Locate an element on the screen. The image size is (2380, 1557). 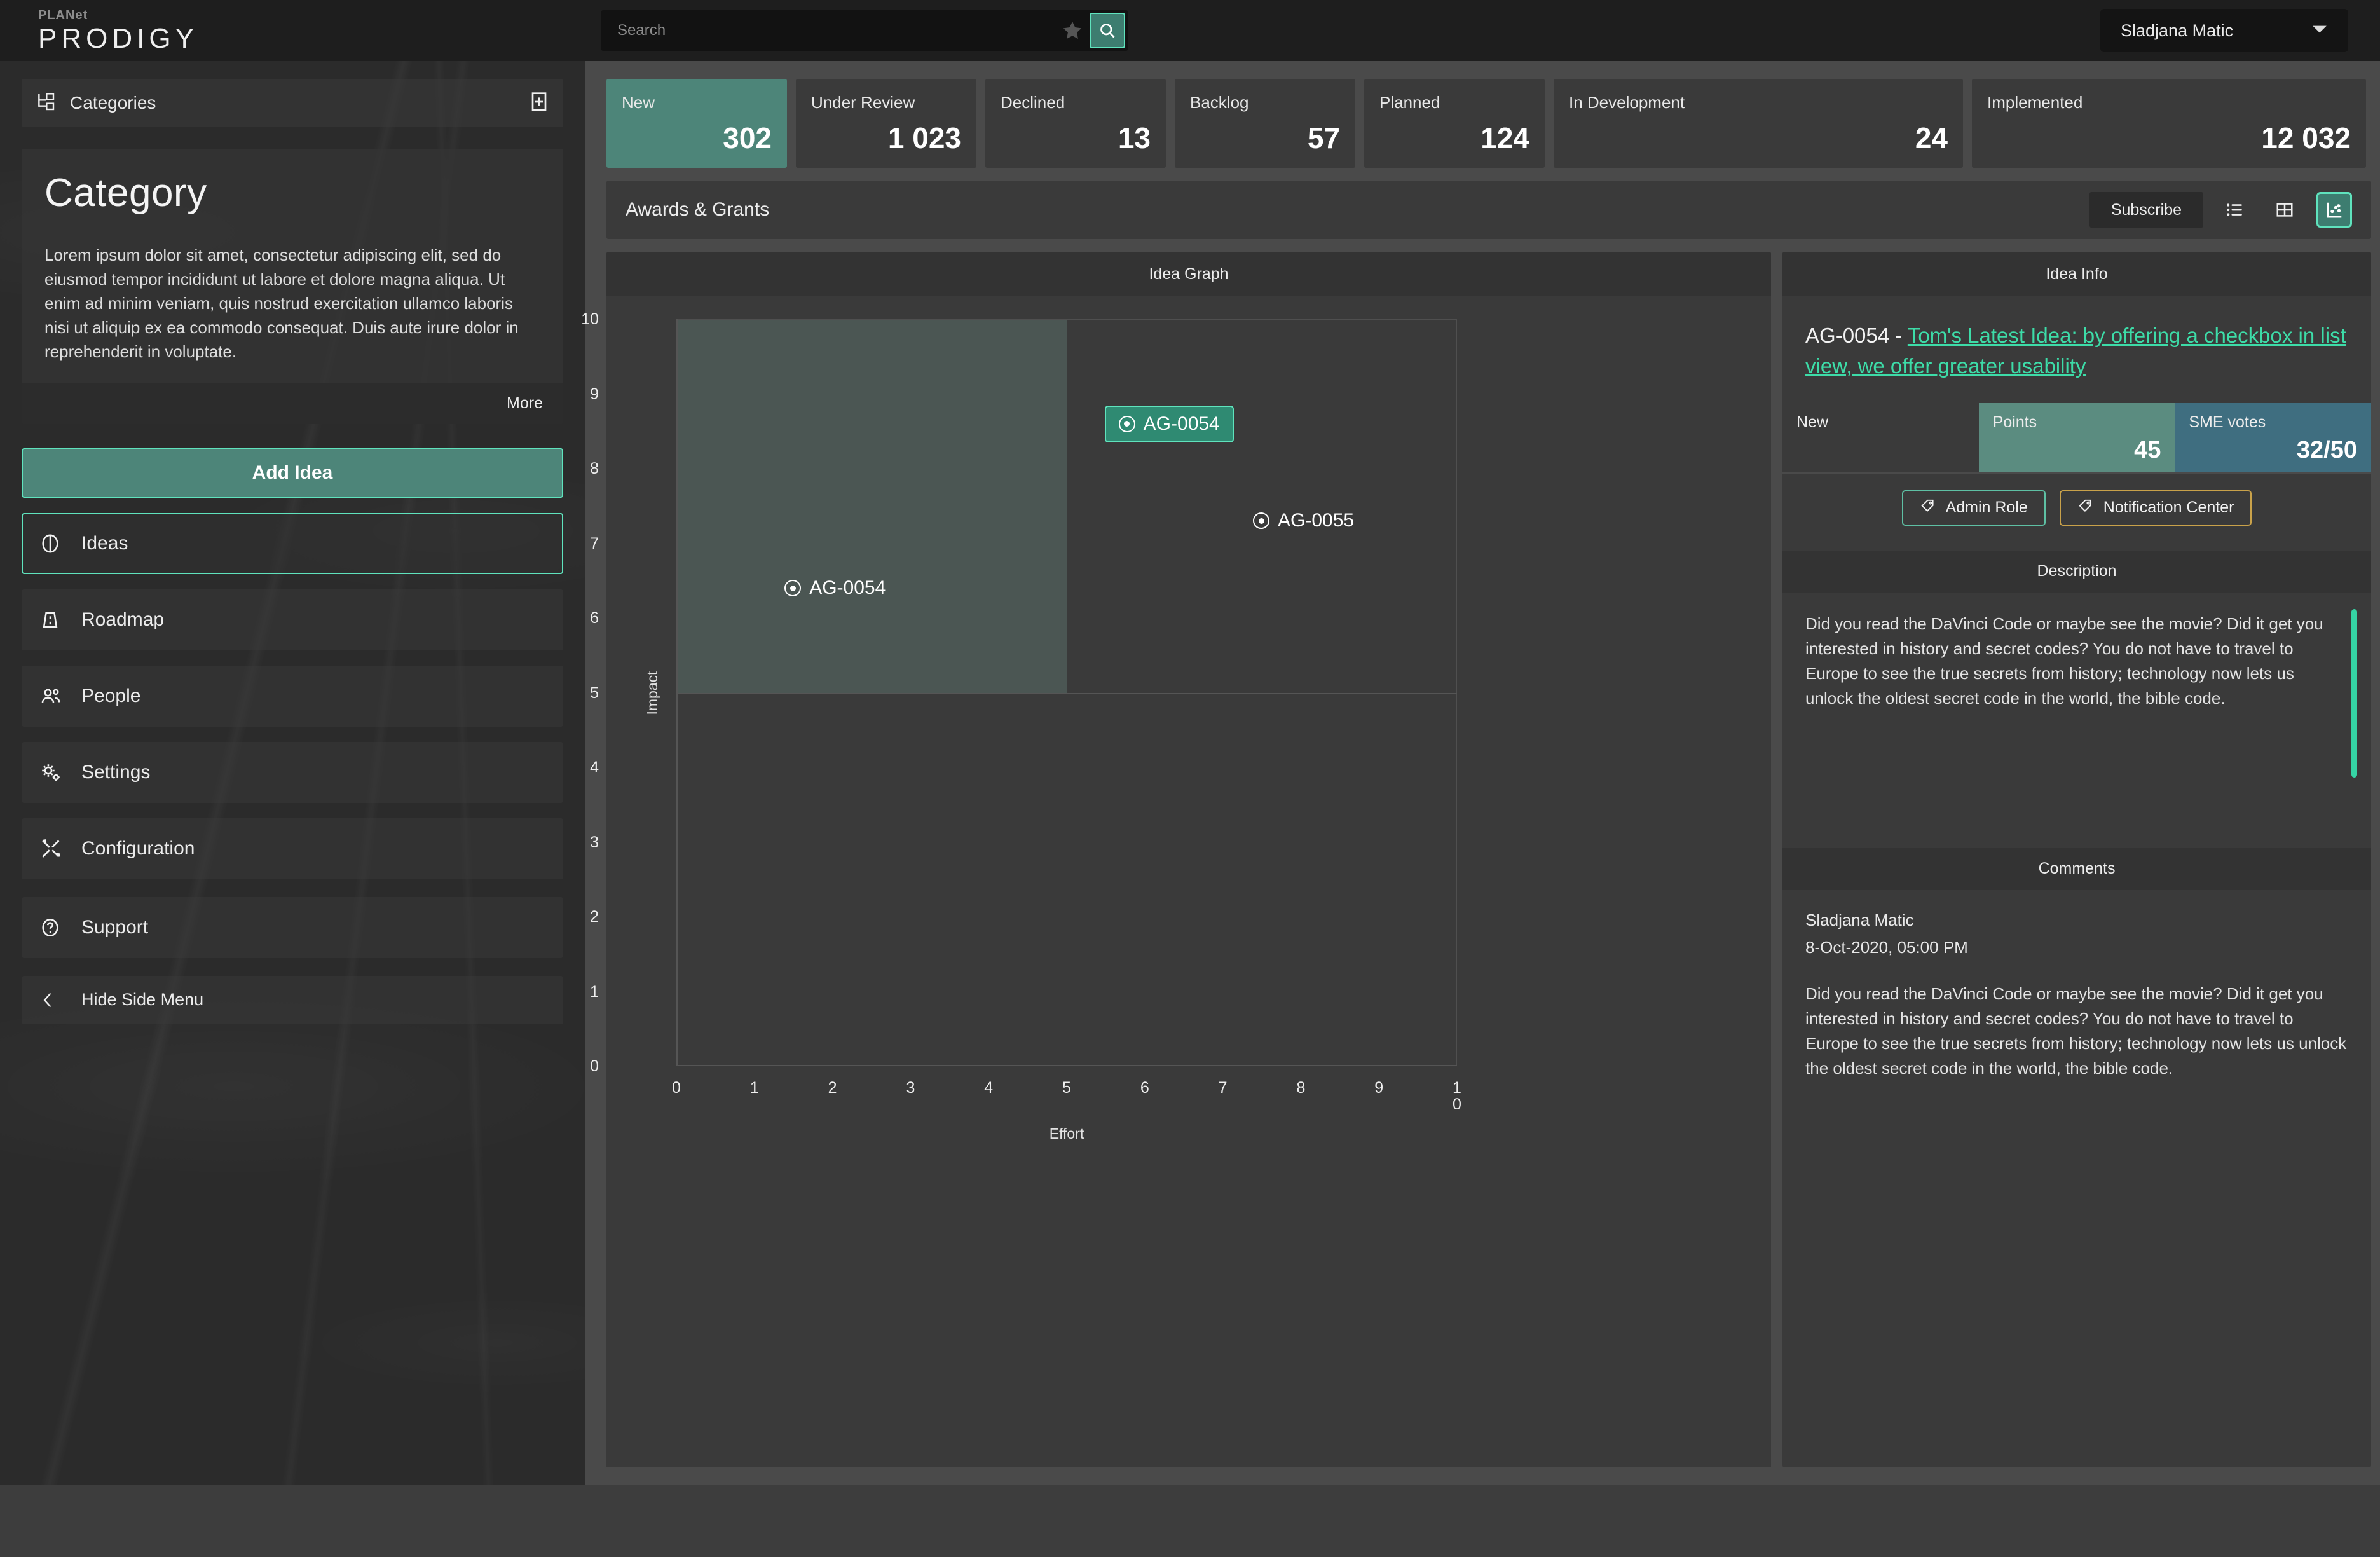
status-card-implemented: Implemented 12 032 is located at coordinates (2169, 123).